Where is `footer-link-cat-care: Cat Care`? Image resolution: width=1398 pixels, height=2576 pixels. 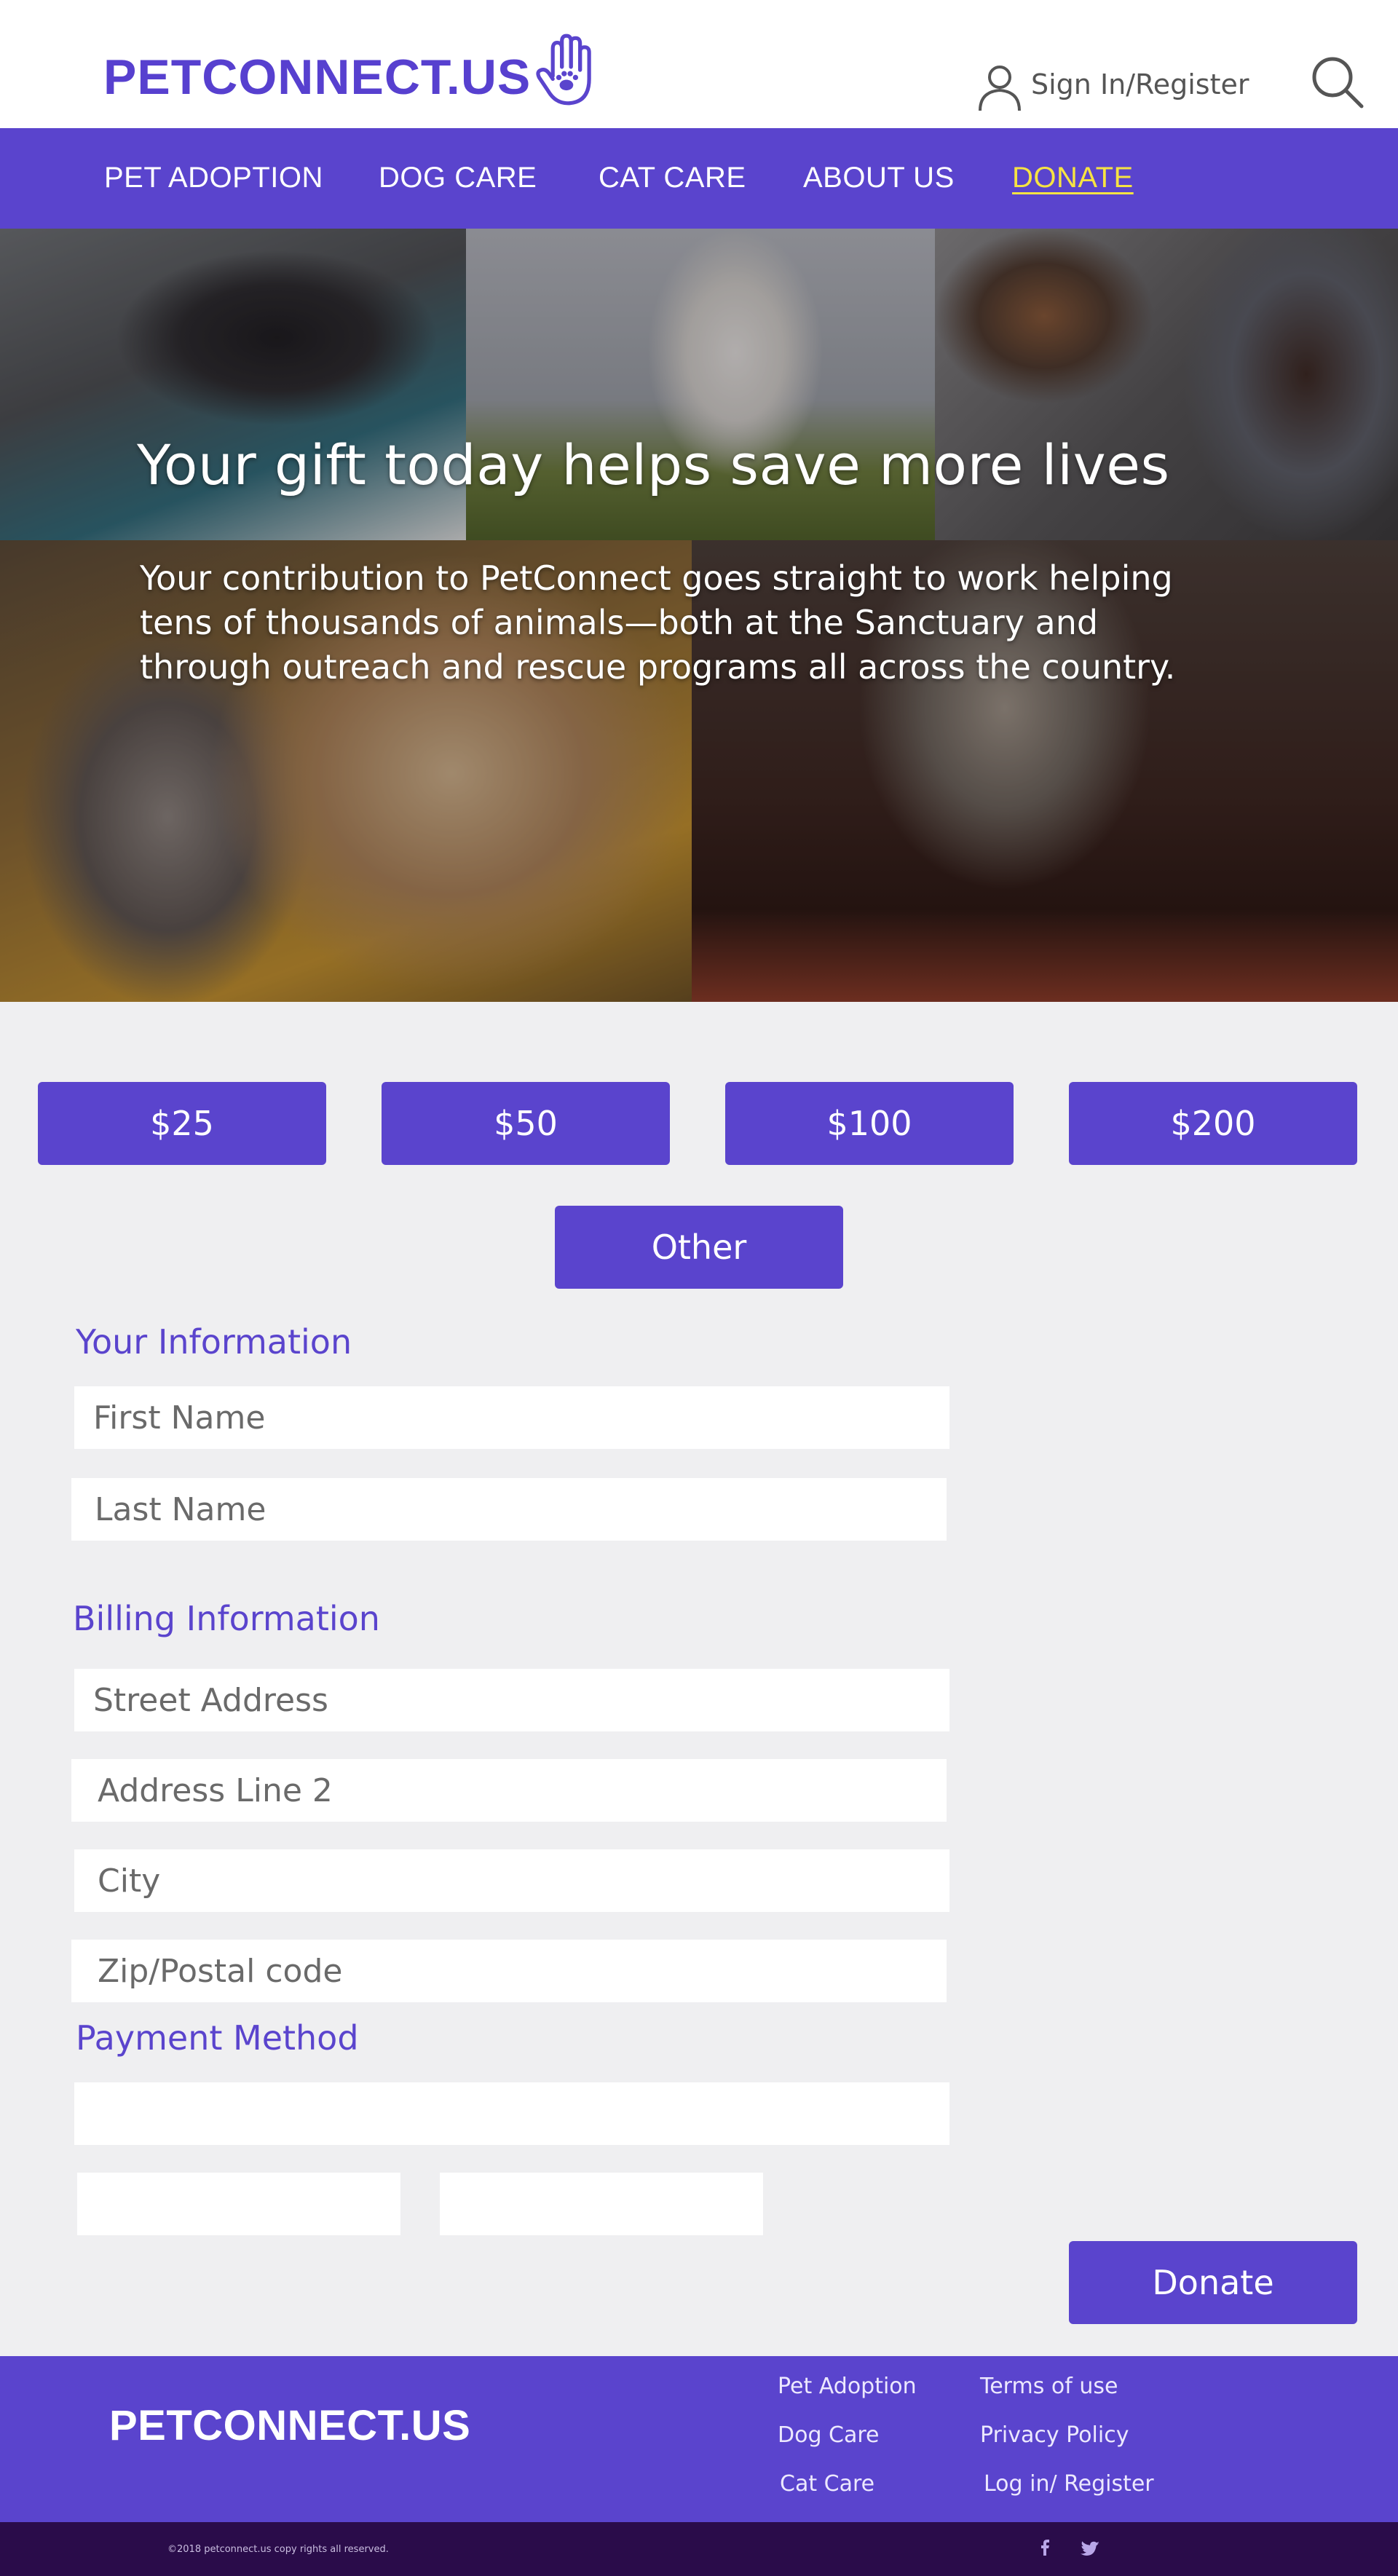
footer-link-cat-care: Cat Care is located at coordinates (827, 2484).